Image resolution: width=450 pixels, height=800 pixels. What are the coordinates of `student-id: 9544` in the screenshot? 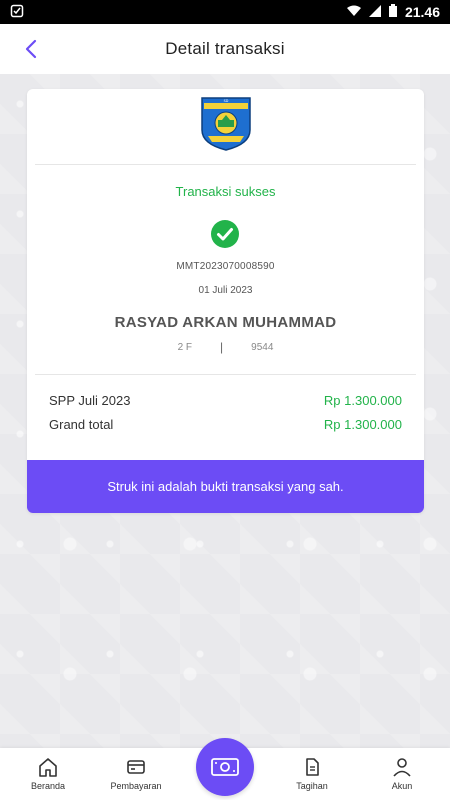 It's located at (262, 347).